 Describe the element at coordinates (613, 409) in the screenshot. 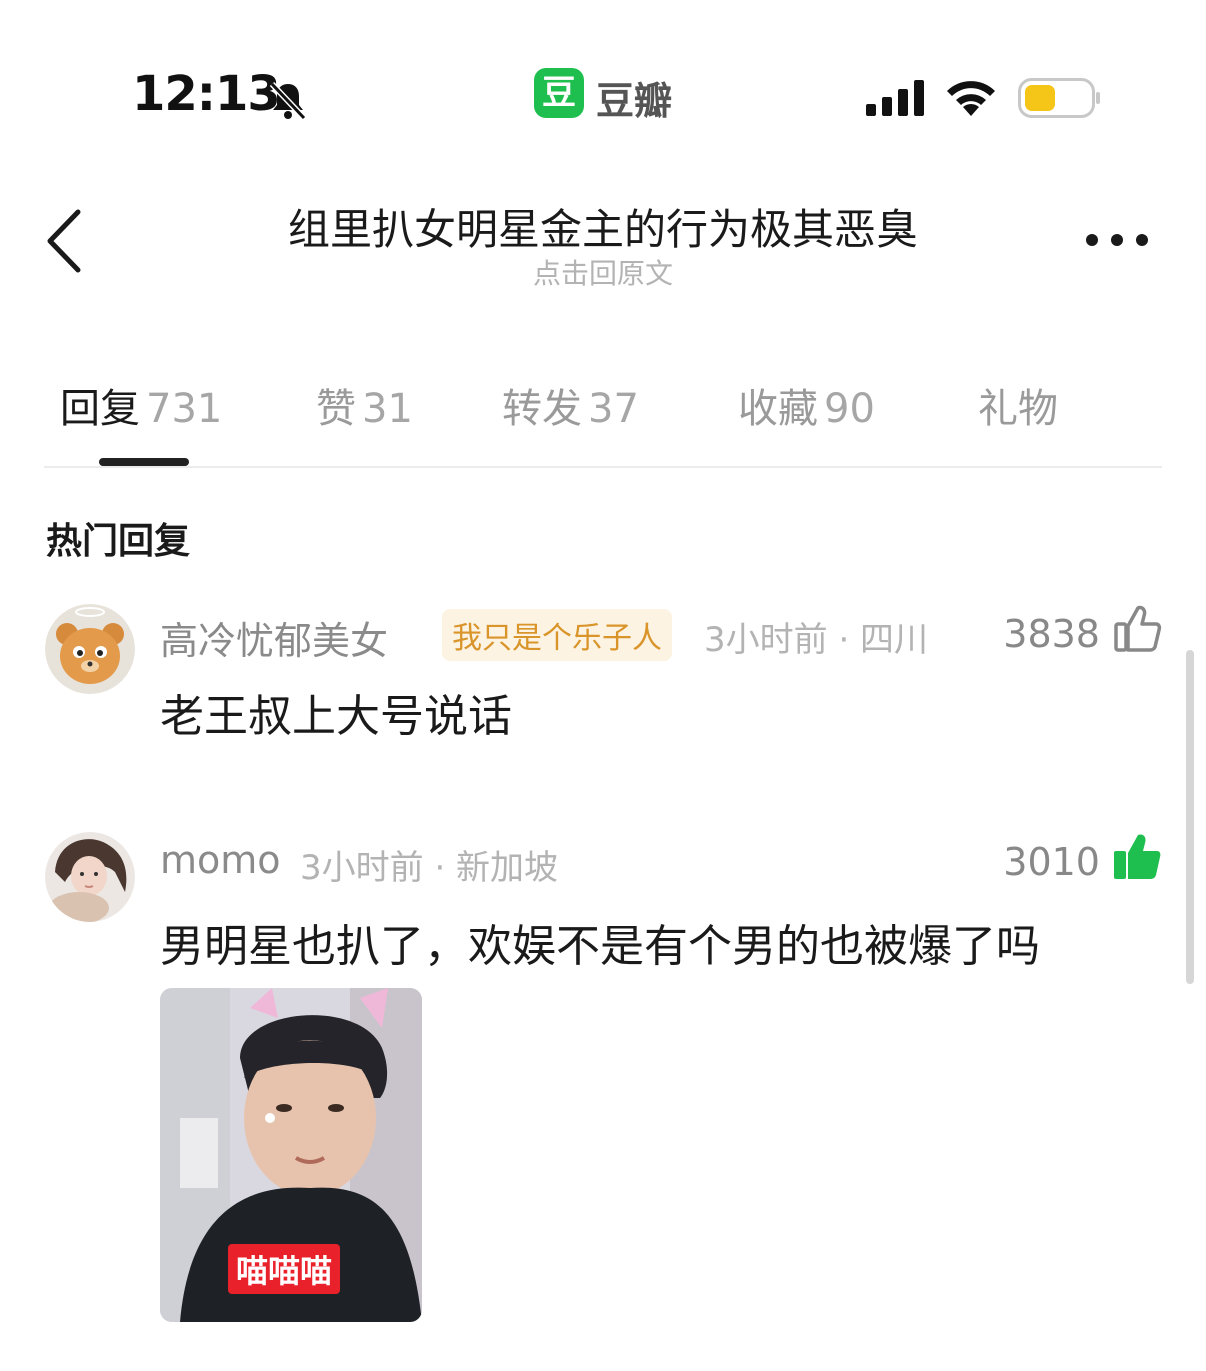

I see `tab-count: 37` at that location.